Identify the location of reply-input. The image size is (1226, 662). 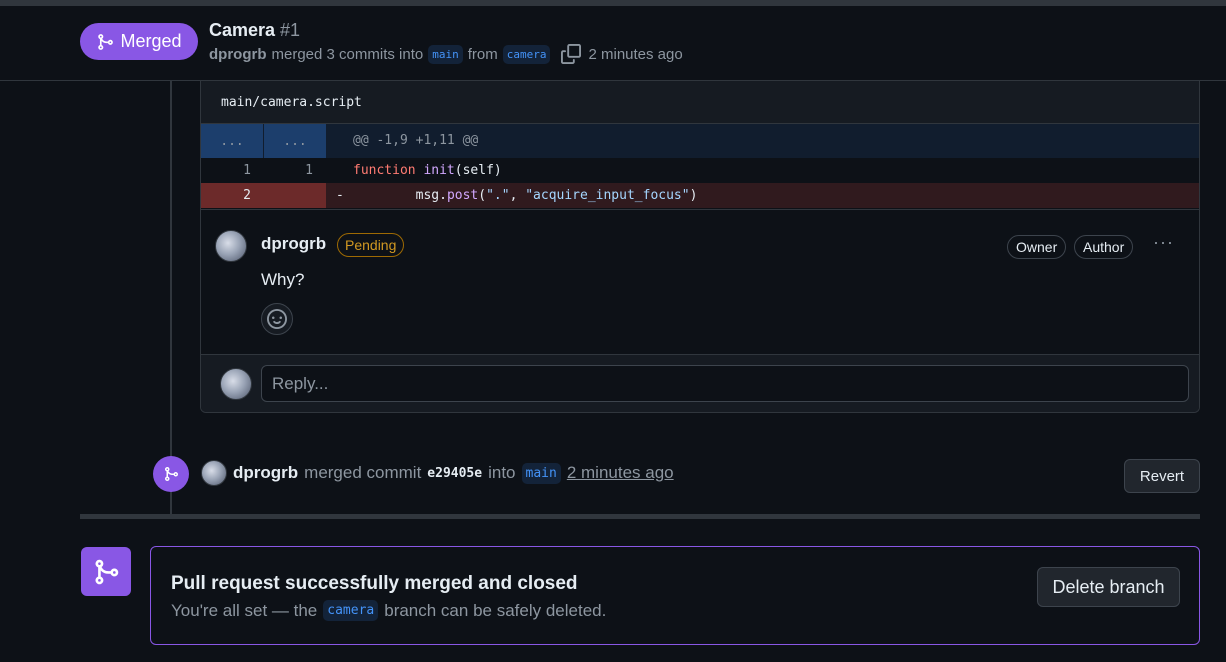
(725, 383).